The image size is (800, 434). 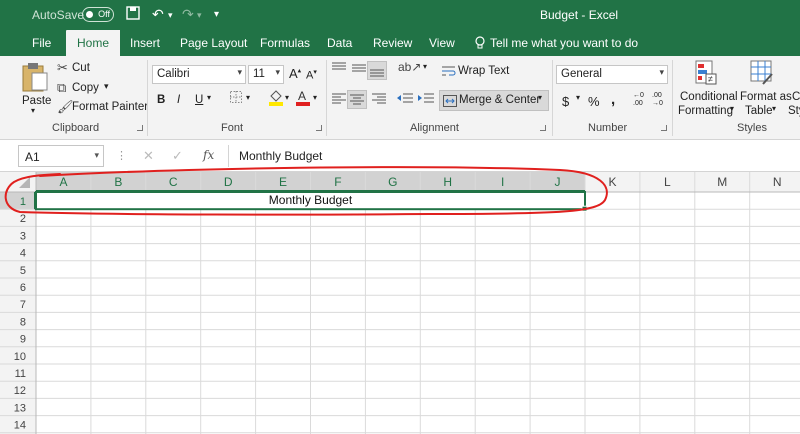 What do you see at coordinates (612, 182) in the screenshot?
I see `column-header-k: K` at bounding box center [612, 182].